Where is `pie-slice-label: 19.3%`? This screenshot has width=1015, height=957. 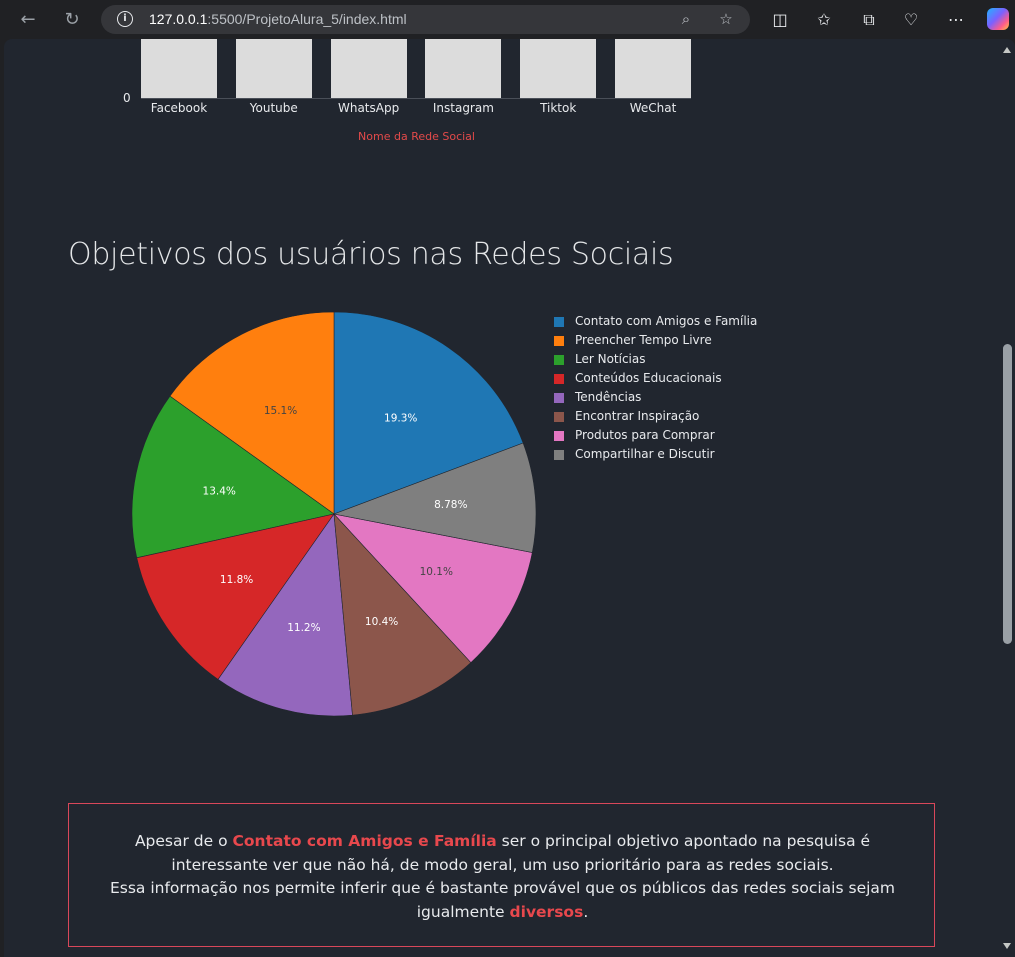 pie-slice-label: 19.3% is located at coordinates (400, 419).